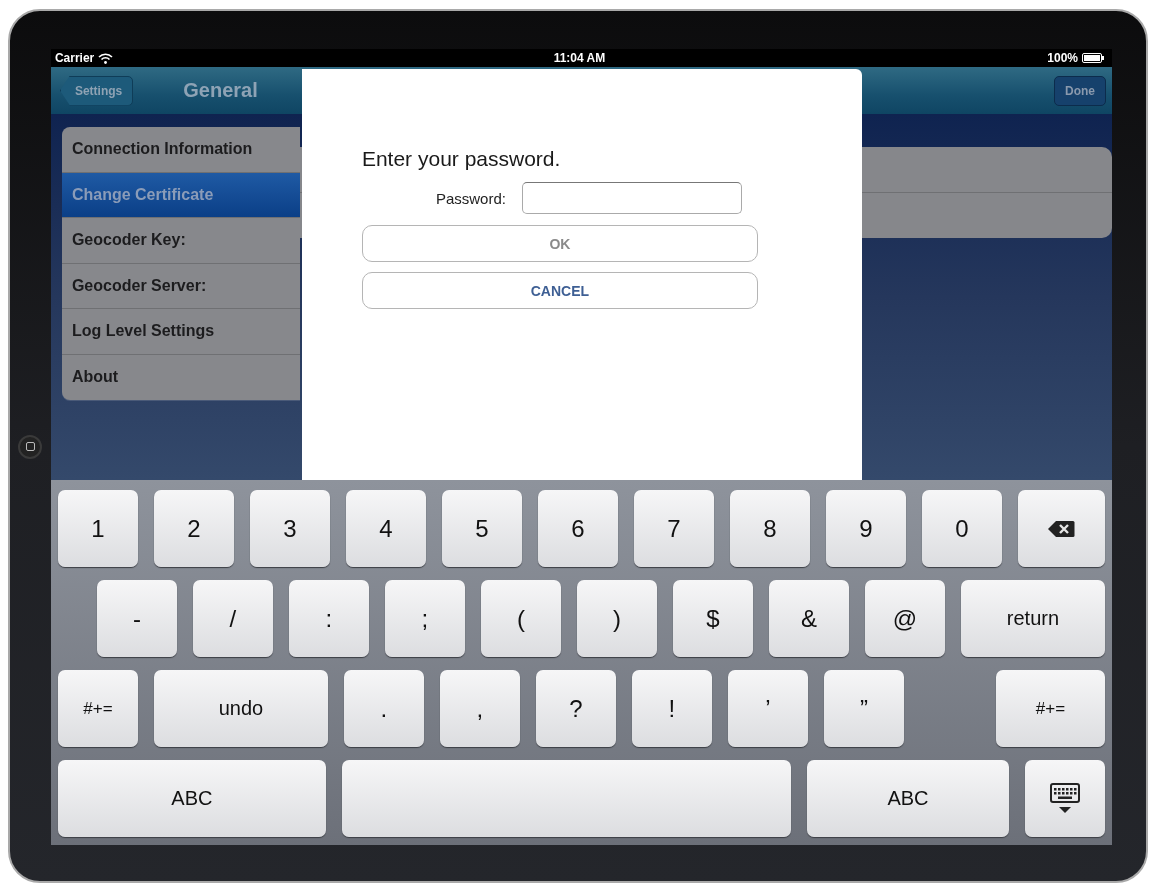  Describe the element at coordinates (579, 58) in the screenshot. I see `clock-label: 11:04 AM` at that location.